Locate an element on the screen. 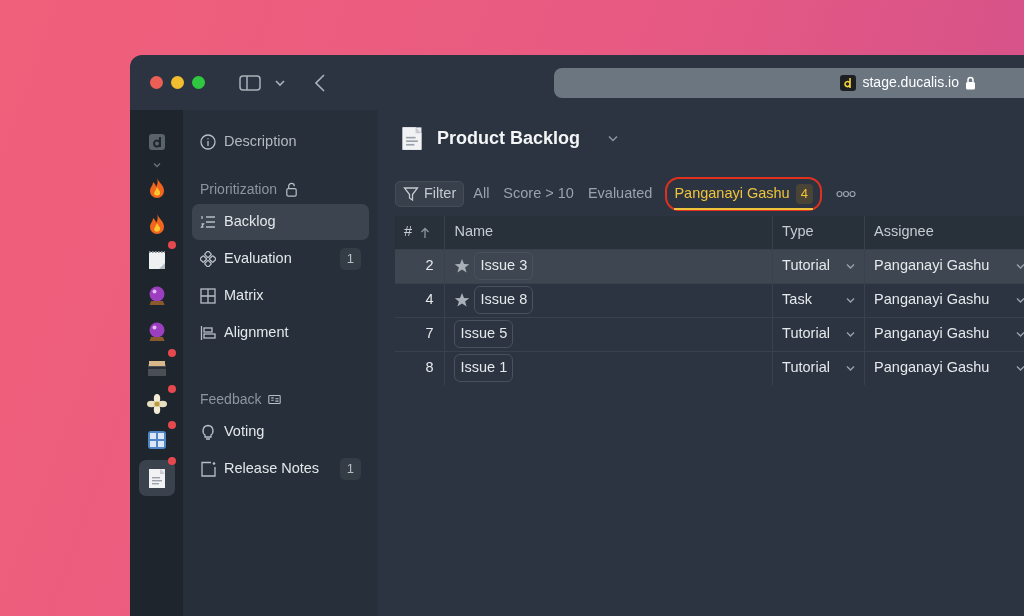 This screenshot has width=1024, height=616. row-number: 4 is located at coordinates (420, 300).